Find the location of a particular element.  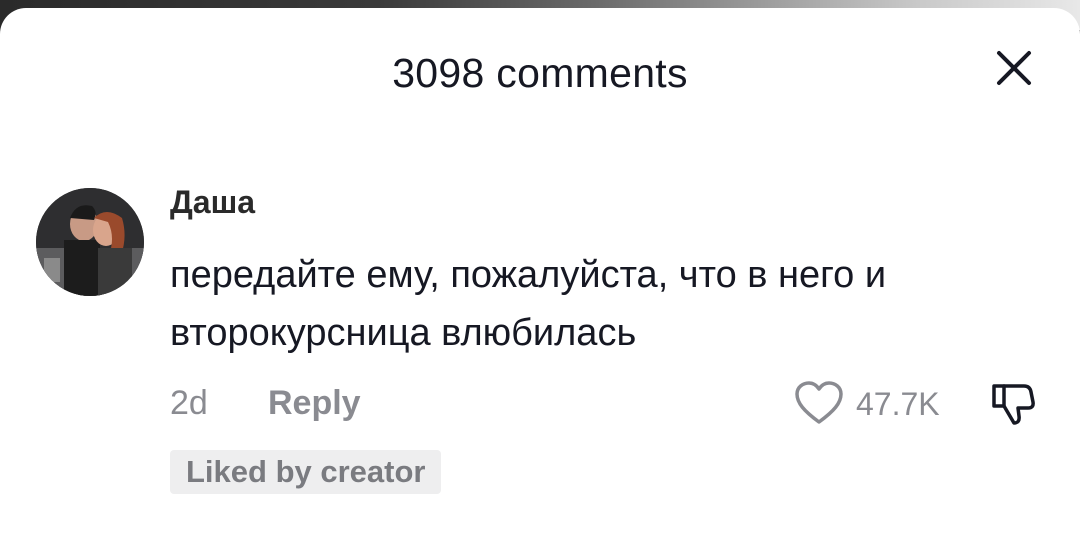

heart-outline-icon is located at coordinates (819, 402).